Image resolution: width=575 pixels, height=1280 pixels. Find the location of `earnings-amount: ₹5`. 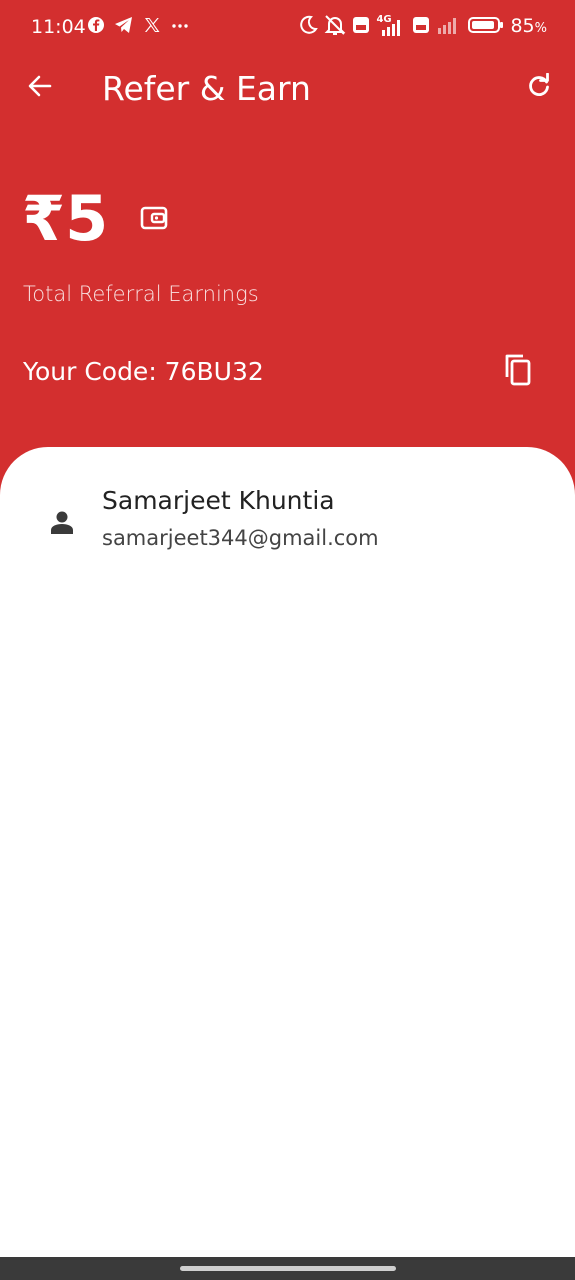

earnings-amount: ₹5 is located at coordinates (65, 218).